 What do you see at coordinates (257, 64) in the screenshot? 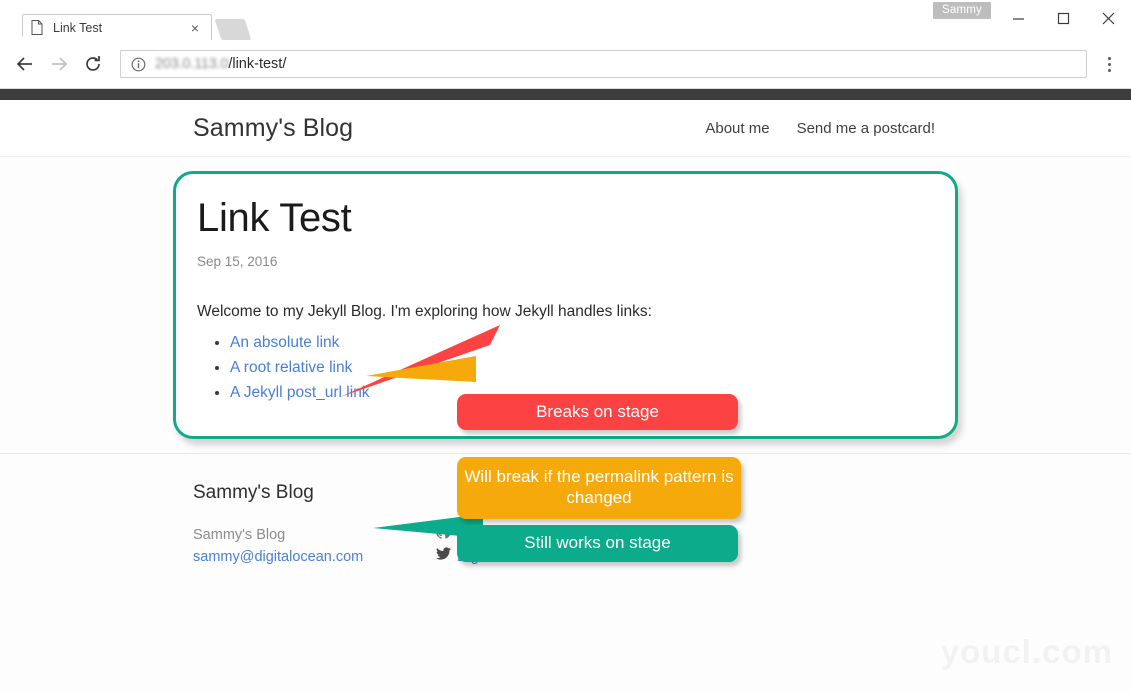
I see `url-path: /link-test/` at bounding box center [257, 64].